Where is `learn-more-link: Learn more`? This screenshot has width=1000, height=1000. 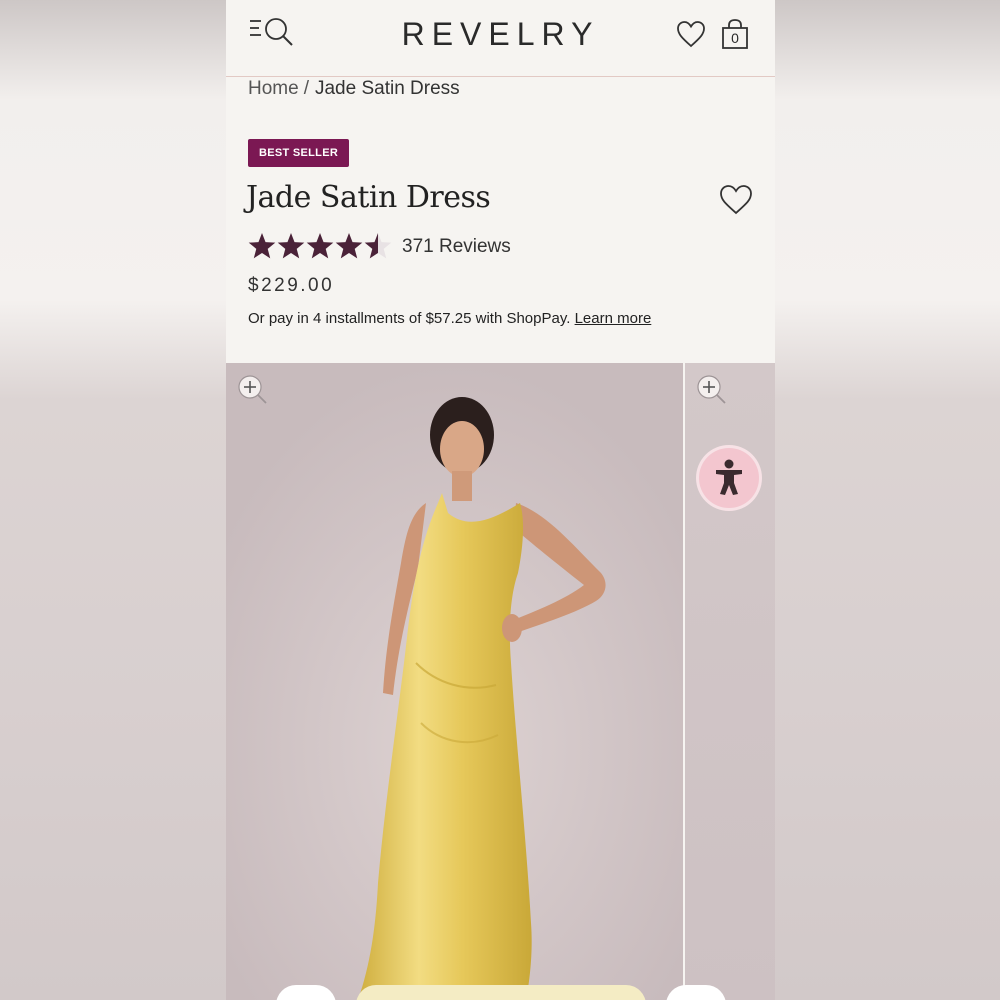
learn-more-link: Learn more is located at coordinates (613, 318).